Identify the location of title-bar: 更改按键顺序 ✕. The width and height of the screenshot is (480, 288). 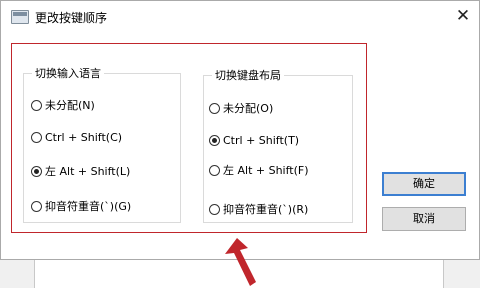
(240, 16).